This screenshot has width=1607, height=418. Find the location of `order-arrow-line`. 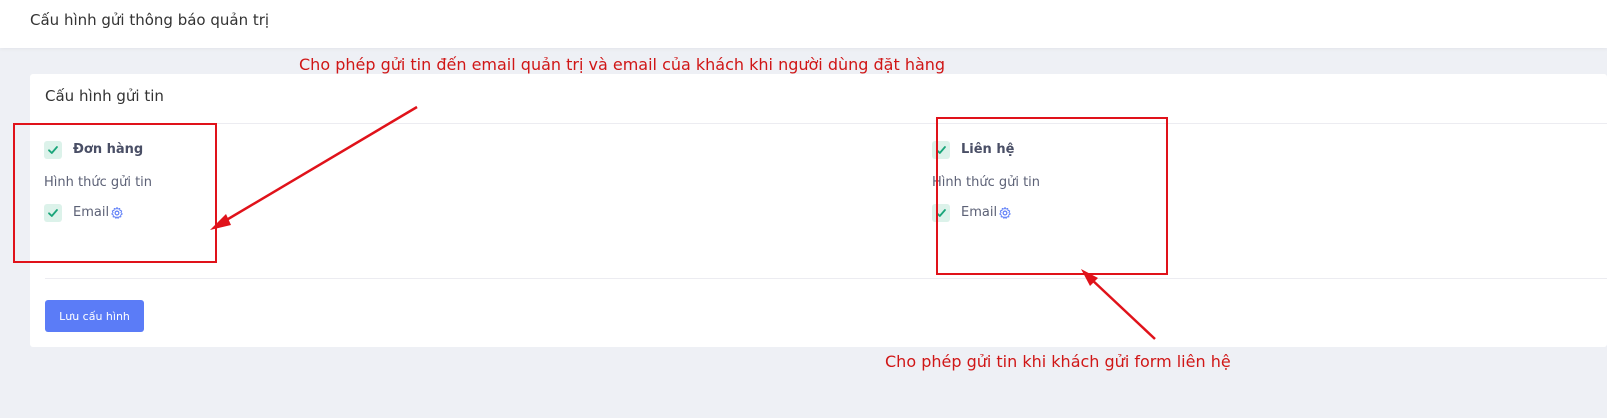

order-arrow-line is located at coordinates (317, 166).